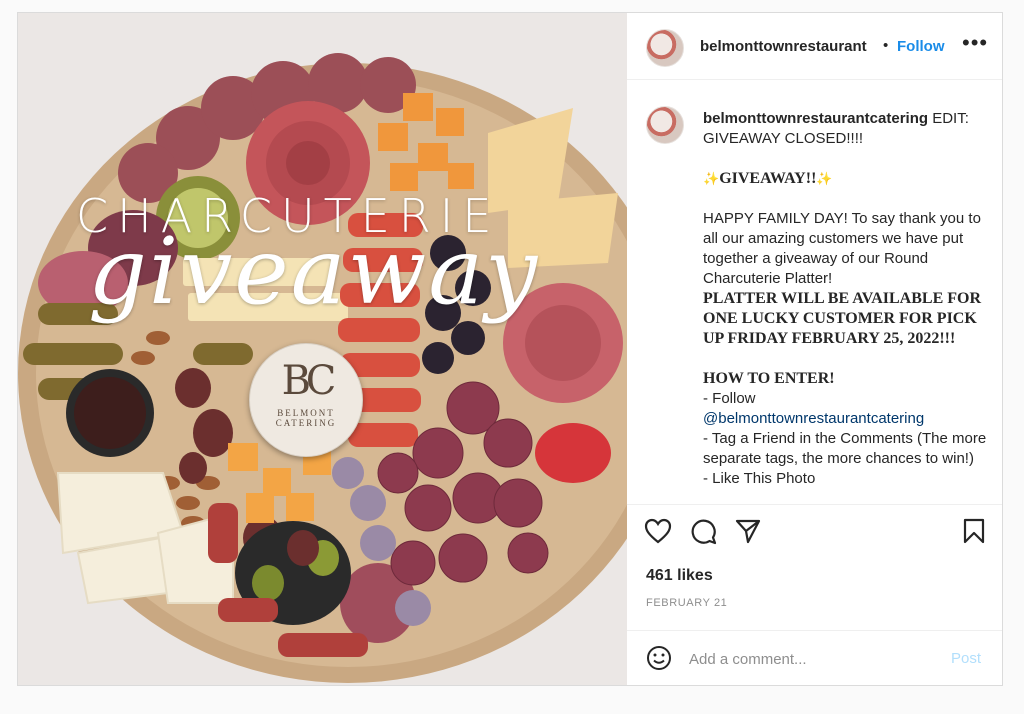  What do you see at coordinates (921, 46) in the screenshot?
I see `follow-button: Follow` at bounding box center [921, 46].